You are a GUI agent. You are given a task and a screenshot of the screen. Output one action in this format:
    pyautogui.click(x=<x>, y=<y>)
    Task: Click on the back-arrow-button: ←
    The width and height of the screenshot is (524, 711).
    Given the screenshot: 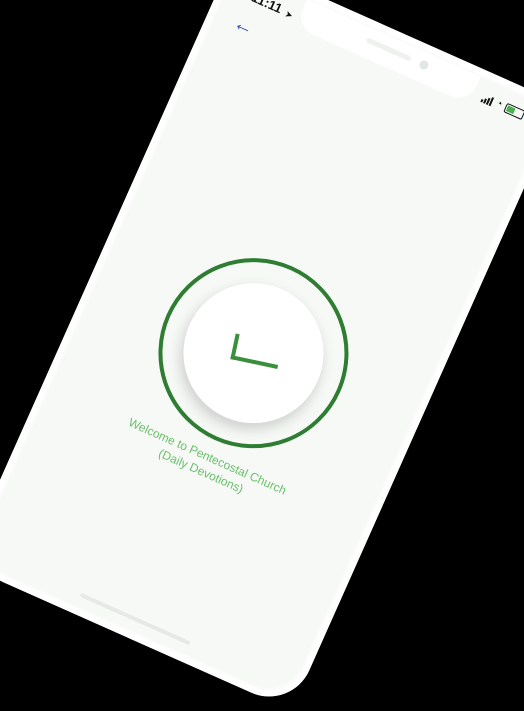 What is the action you would take?
    pyautogui.click(x=243, y=26)
    